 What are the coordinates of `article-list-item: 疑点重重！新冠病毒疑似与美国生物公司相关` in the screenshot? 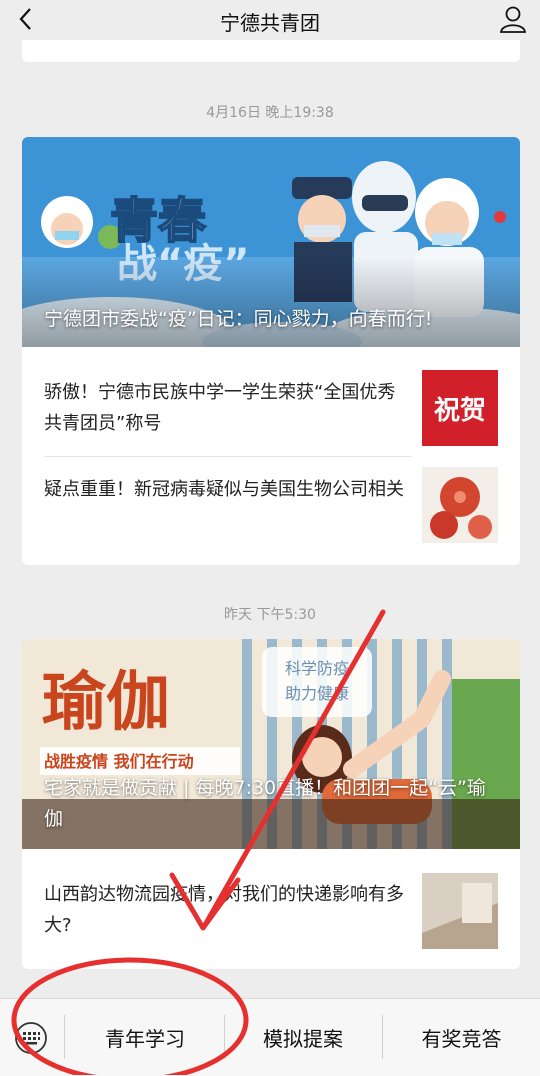 It's located at (271, 509).